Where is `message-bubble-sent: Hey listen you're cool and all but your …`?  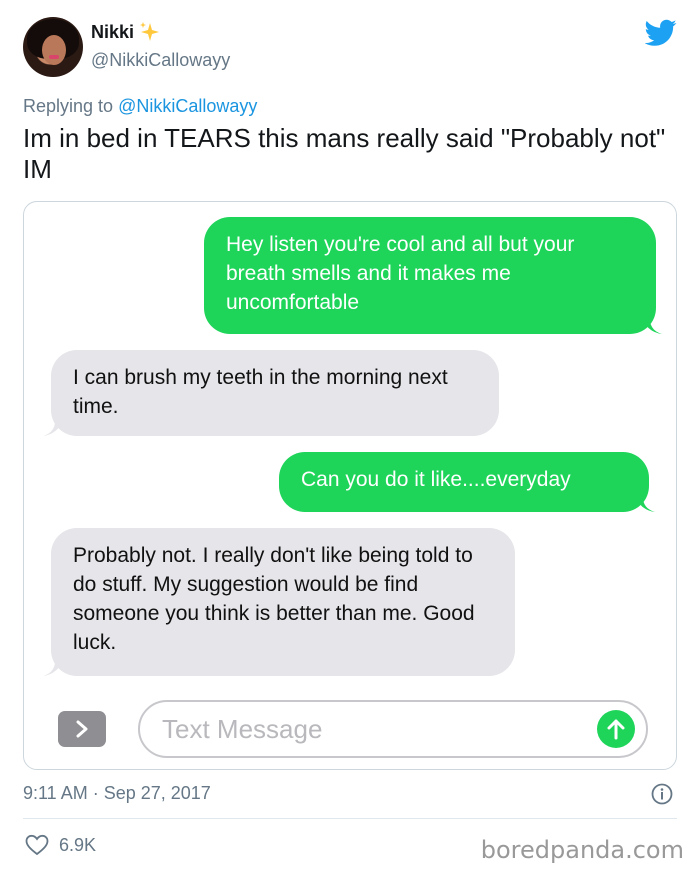
message-bubble-sent: Hey listen you're cool and all but your … is located at coordinates (430, 275).